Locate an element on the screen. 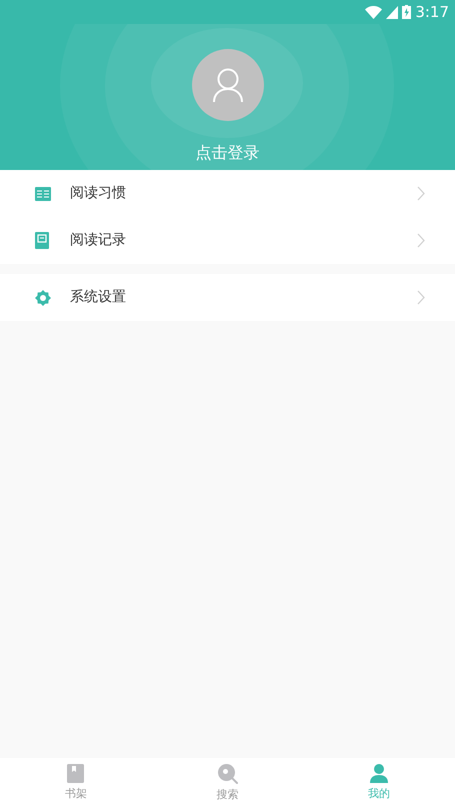 This screenshot has width=455, height=809. menu-item: 阅读记录 is located at coordinates (227, 240).